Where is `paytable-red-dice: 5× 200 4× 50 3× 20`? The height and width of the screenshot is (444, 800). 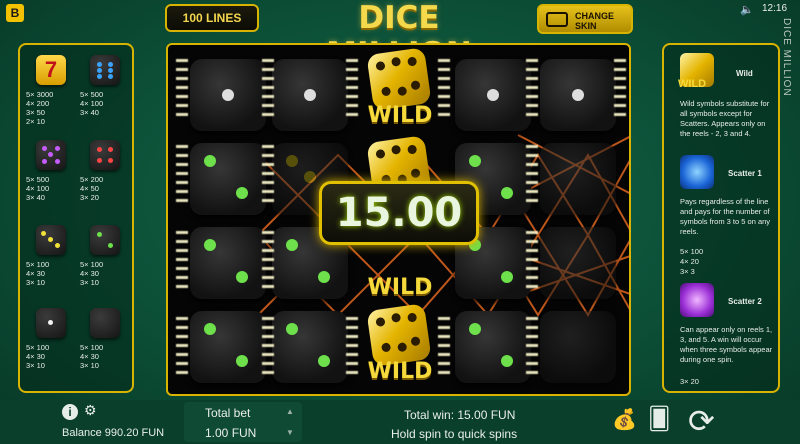 paytable-red-dice: 5× 200 4× 50 3× 20 is located at coordinates (102, 171).